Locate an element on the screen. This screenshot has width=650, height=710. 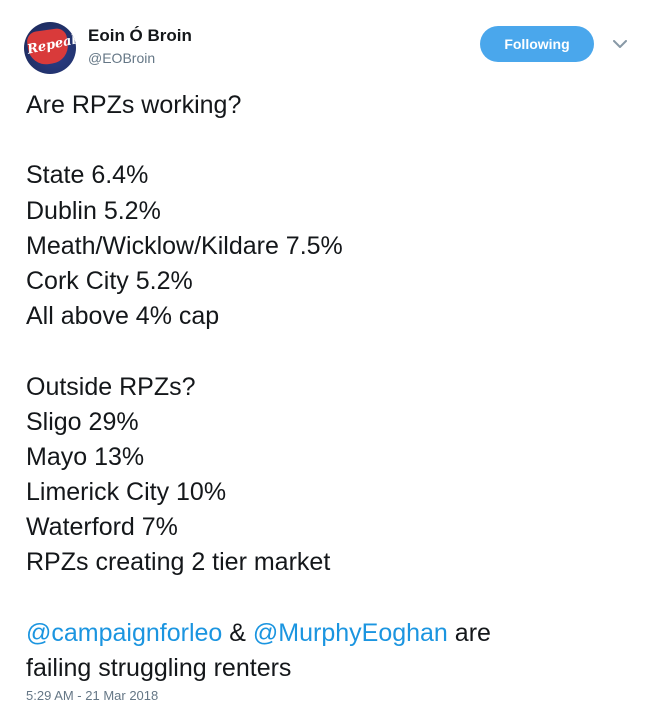
author-name: Eoin Ó Broin is located at coordinates (140, 36).